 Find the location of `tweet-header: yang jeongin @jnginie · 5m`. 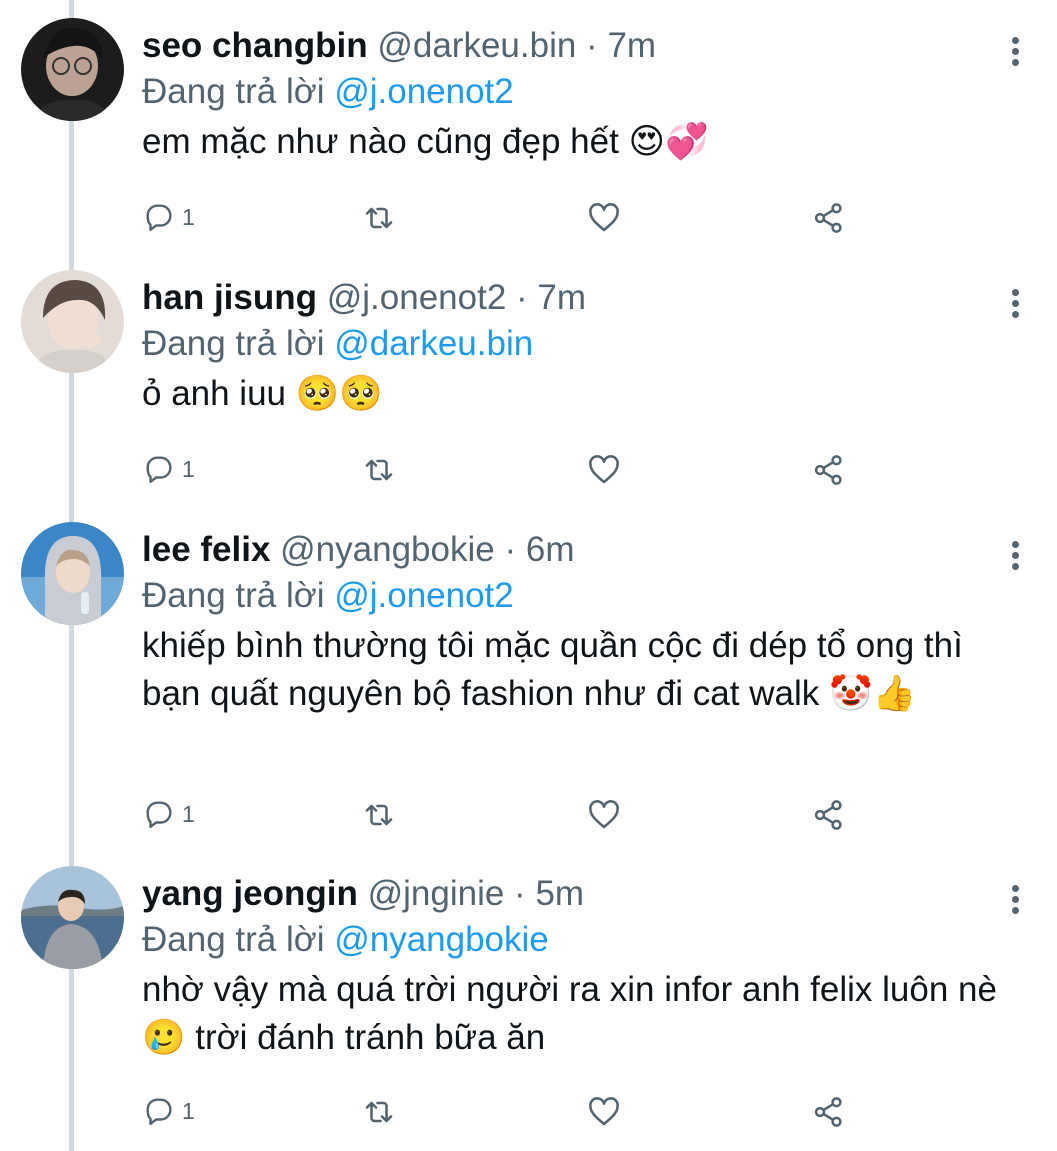

tweet-header: yang jeongin @jnginie · 5m is located at coordinates (363, 894).